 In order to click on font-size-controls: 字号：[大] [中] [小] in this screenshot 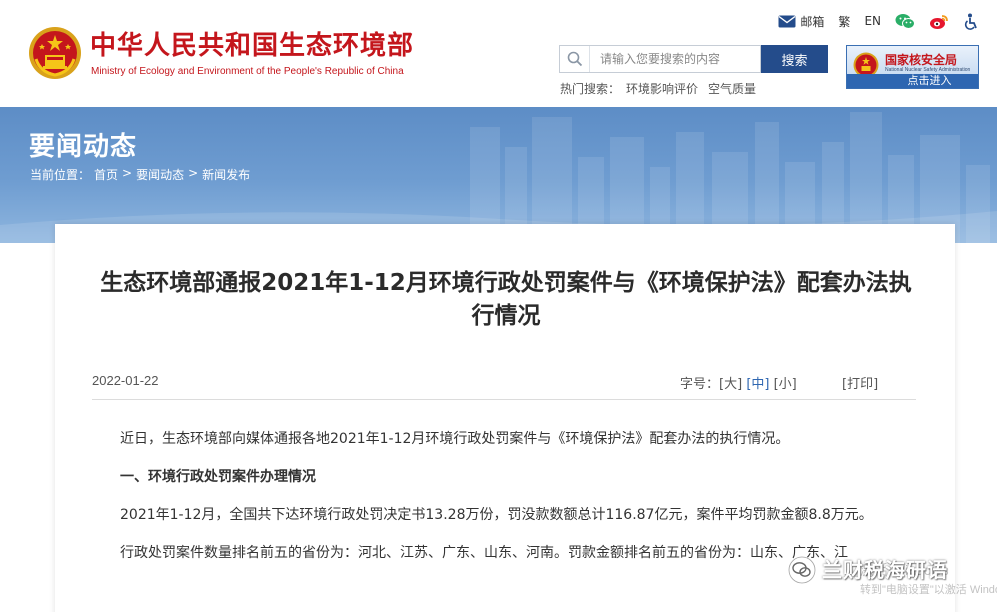, I will do `click(738, 382)`.